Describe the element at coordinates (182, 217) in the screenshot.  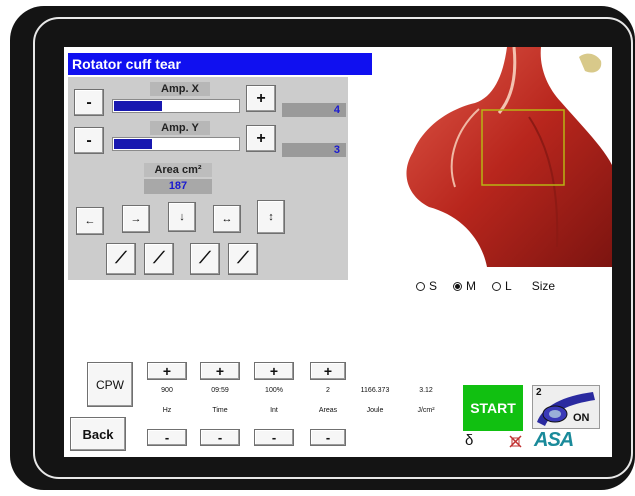
I see `arrow-down-icon: ↓` at that location.